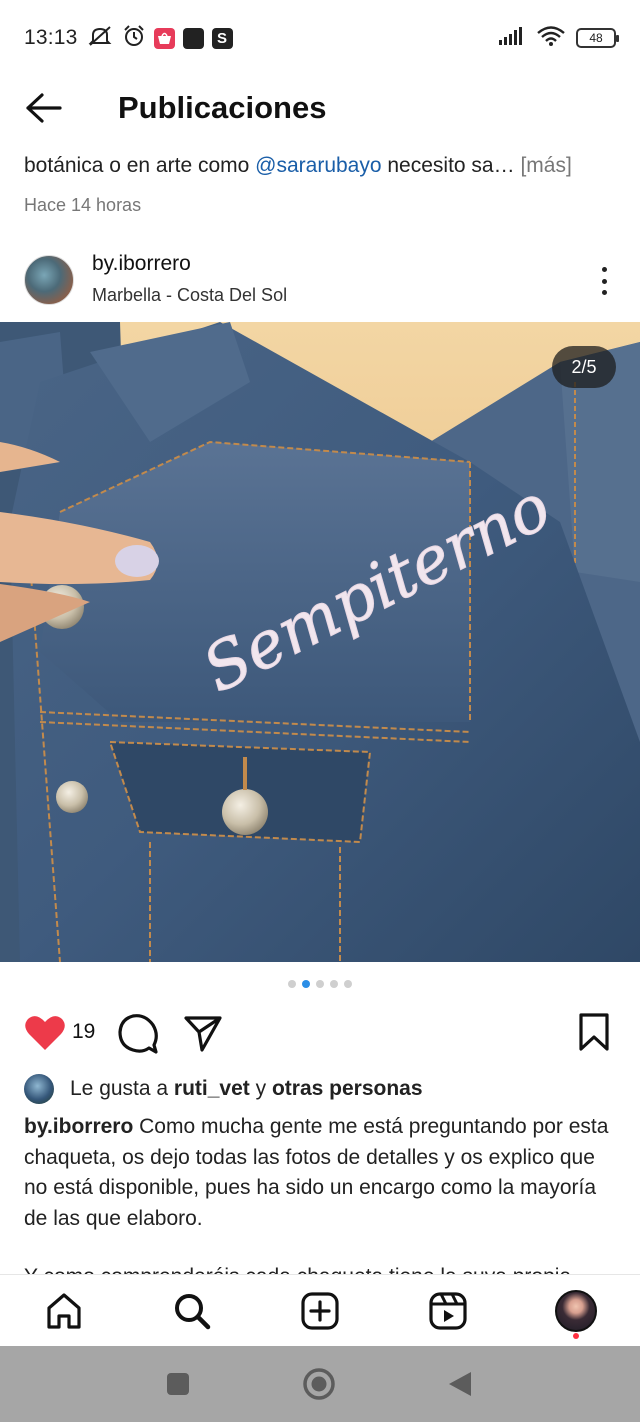  I want to click on comment-icon, so click(138, 1034).